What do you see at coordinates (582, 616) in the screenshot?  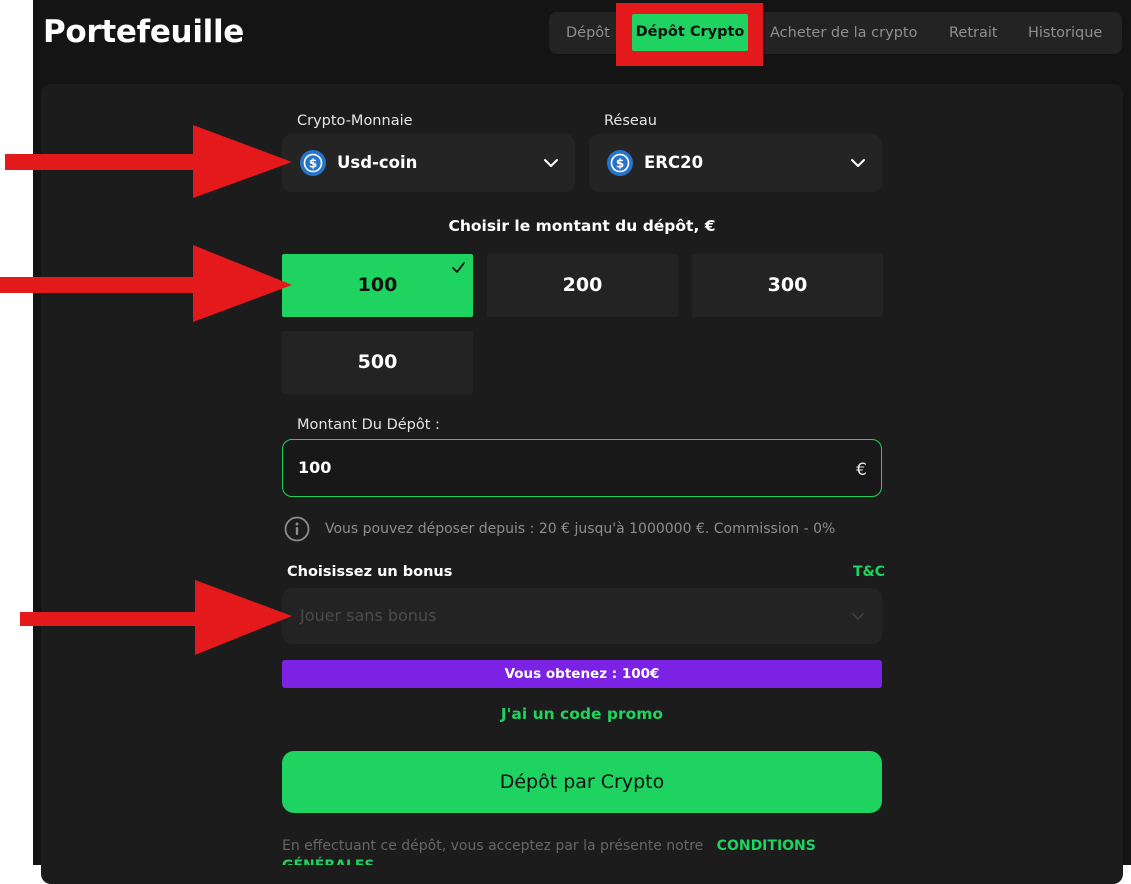 I see `bonus-select: Jouer sans bonus` at bounding box center [582, 616].